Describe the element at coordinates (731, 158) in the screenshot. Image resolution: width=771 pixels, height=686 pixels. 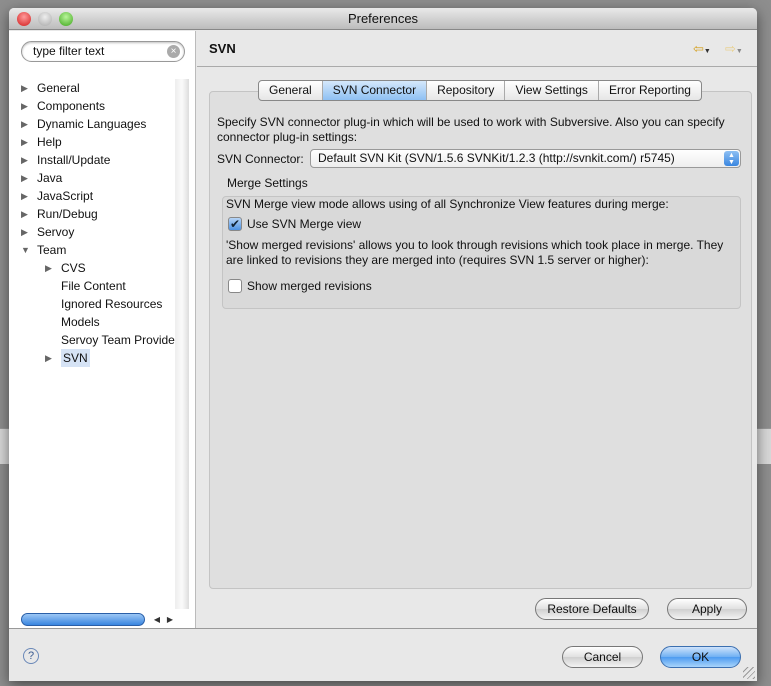
I see `select-arrows-icon: ▲ ▼` at that location.